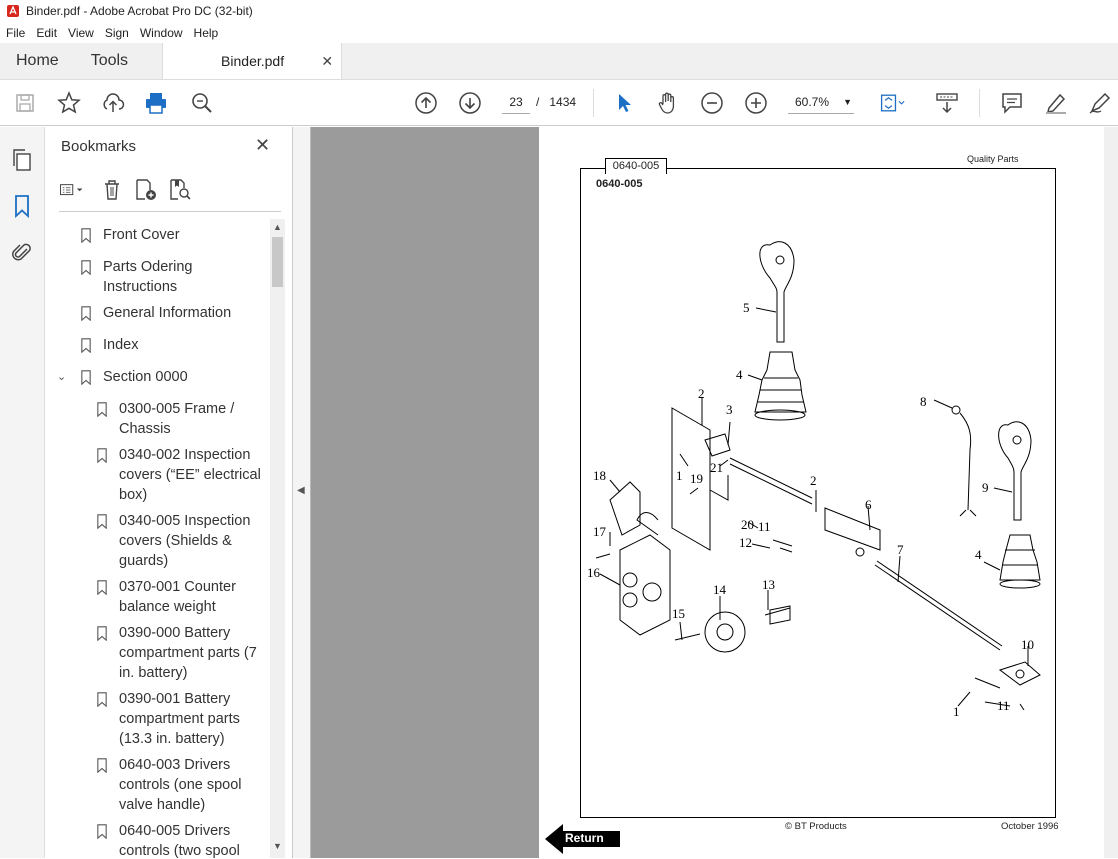 Image resolution: width=1118 pixels, height=859 pixels. Describe the element at coordinates (1003, 705) in the screenshot. I see `callout-label: 11` at that location.